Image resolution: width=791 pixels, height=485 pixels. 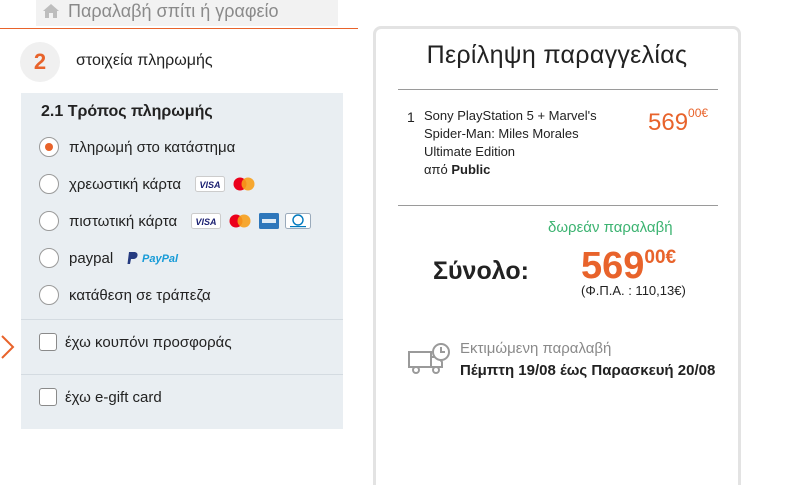 What do you see at coordinates (668, 122) in the screenshot?
I see `item-price-main: 569` at bounding box center [668, 122].